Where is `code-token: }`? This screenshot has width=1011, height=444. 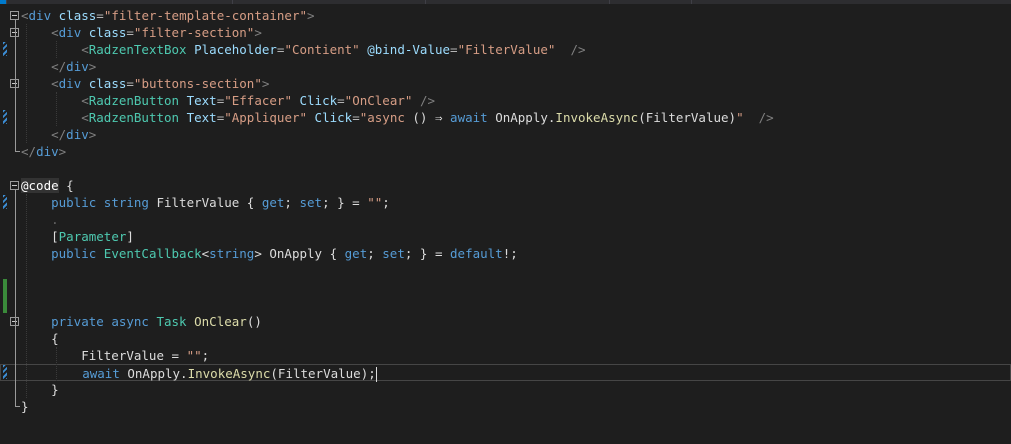 code-token: } is located at coordinates (25, 406).